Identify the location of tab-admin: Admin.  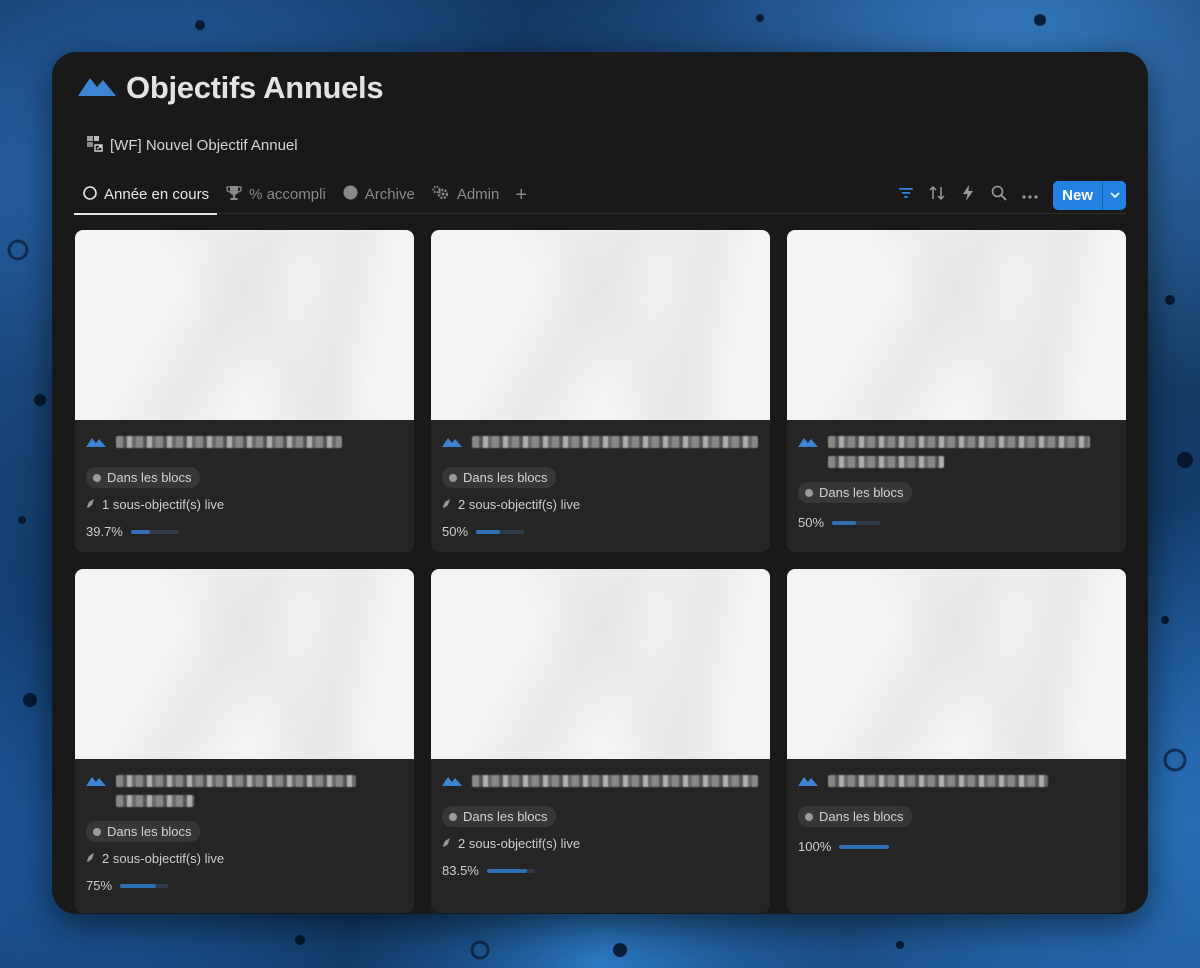
(465, 195).